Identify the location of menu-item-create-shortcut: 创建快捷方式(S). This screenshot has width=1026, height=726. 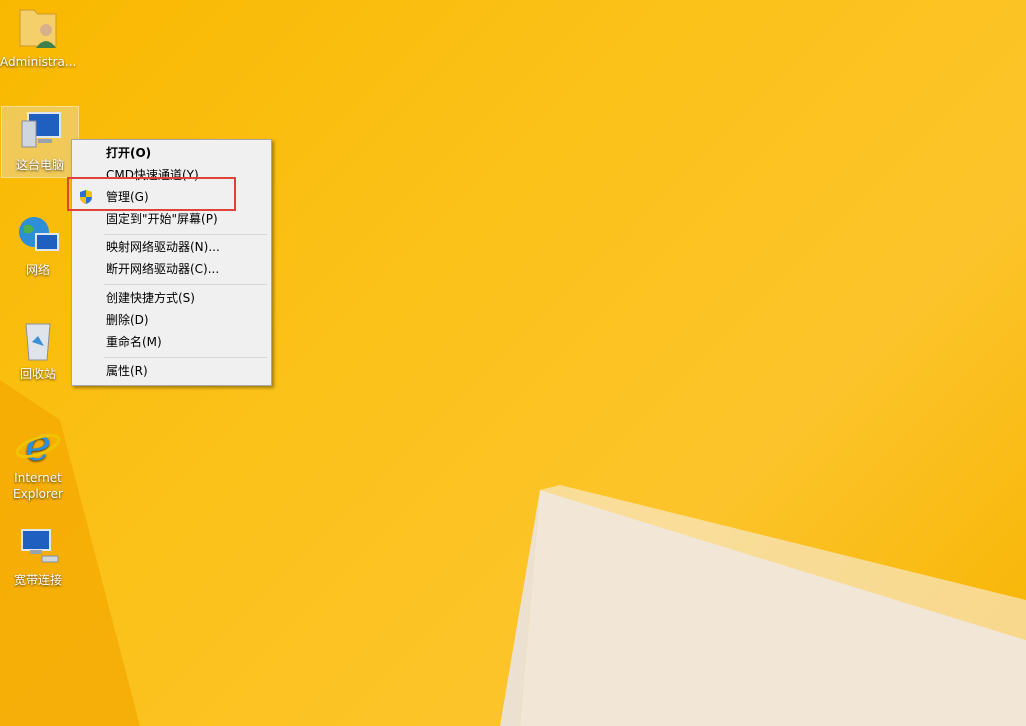
(171, 298).